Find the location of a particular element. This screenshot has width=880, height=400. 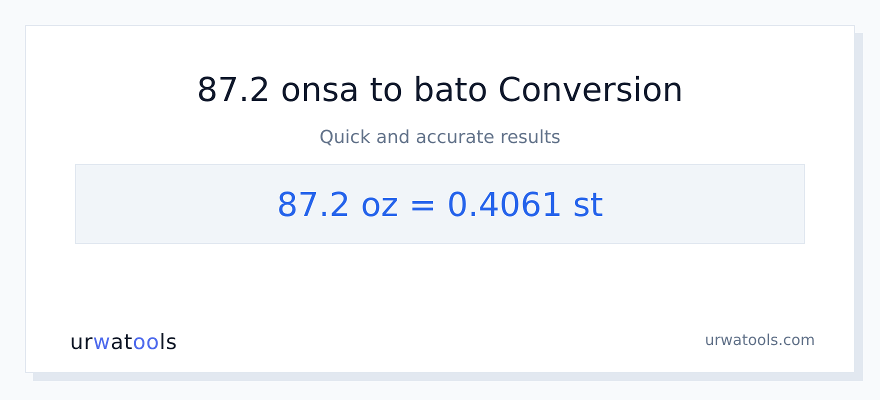

page-title: 87.2 onsa to bato Conversion is located at coordinates (440, 90).